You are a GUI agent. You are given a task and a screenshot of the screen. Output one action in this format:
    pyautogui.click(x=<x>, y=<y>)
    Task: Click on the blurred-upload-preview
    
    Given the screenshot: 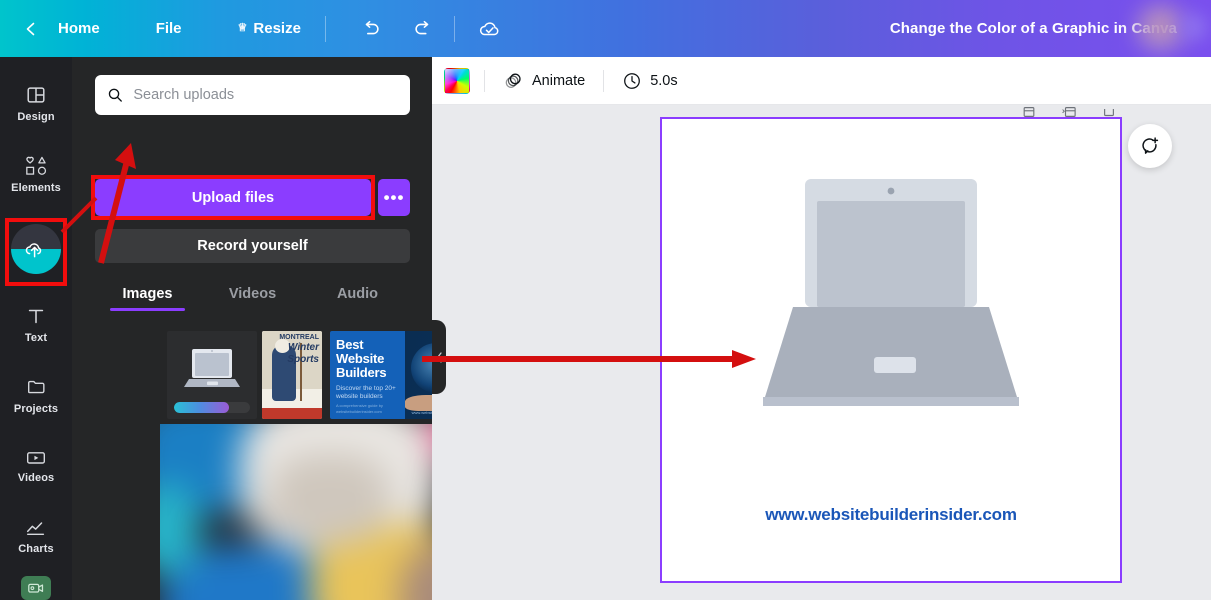 What is the action you would take?
    pyautogui.click(x=296, y=512)
    